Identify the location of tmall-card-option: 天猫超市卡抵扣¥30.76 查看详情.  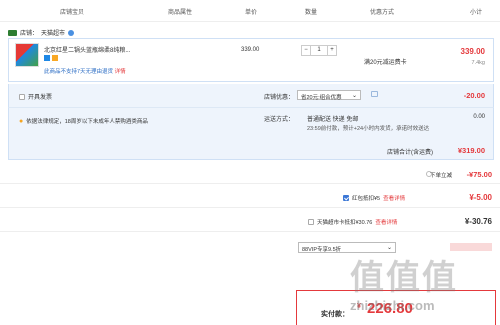
(352, 222).